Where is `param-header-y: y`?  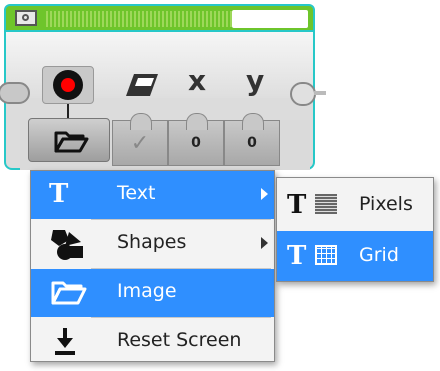 param-header-y: y is located at coordinates (255, 80).